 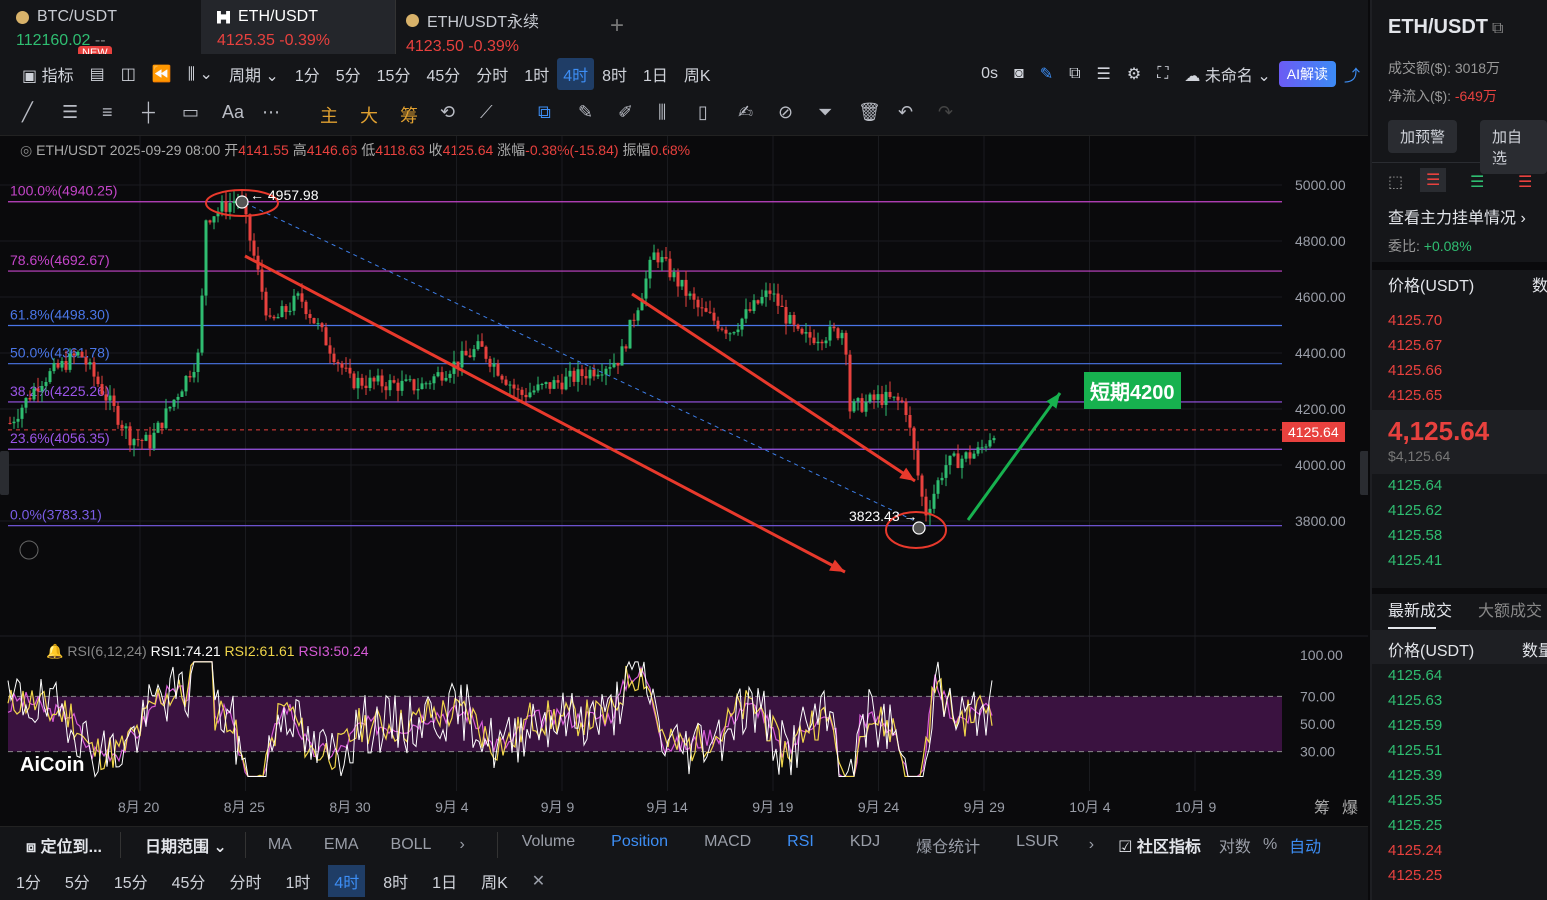 What do you see at coordinates (1074, 74) in the screenshot?
I see `window-icon: ⧉` at bounding box center [1074, 74].